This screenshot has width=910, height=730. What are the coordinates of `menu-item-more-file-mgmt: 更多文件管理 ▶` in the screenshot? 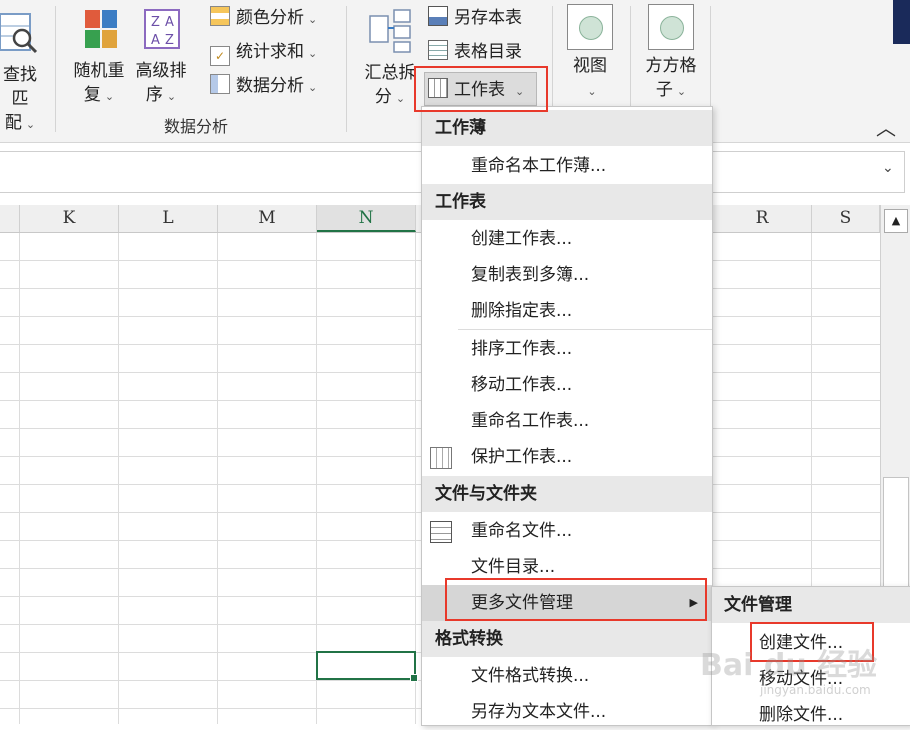 It's located at (567, 603).